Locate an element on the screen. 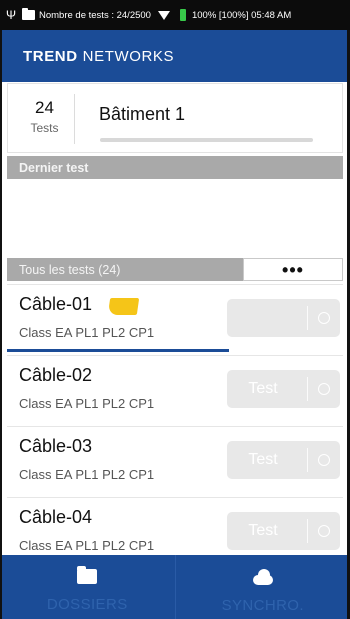  nav-dossiers-label: DOSSIERS is located at coordinates (87, 604).